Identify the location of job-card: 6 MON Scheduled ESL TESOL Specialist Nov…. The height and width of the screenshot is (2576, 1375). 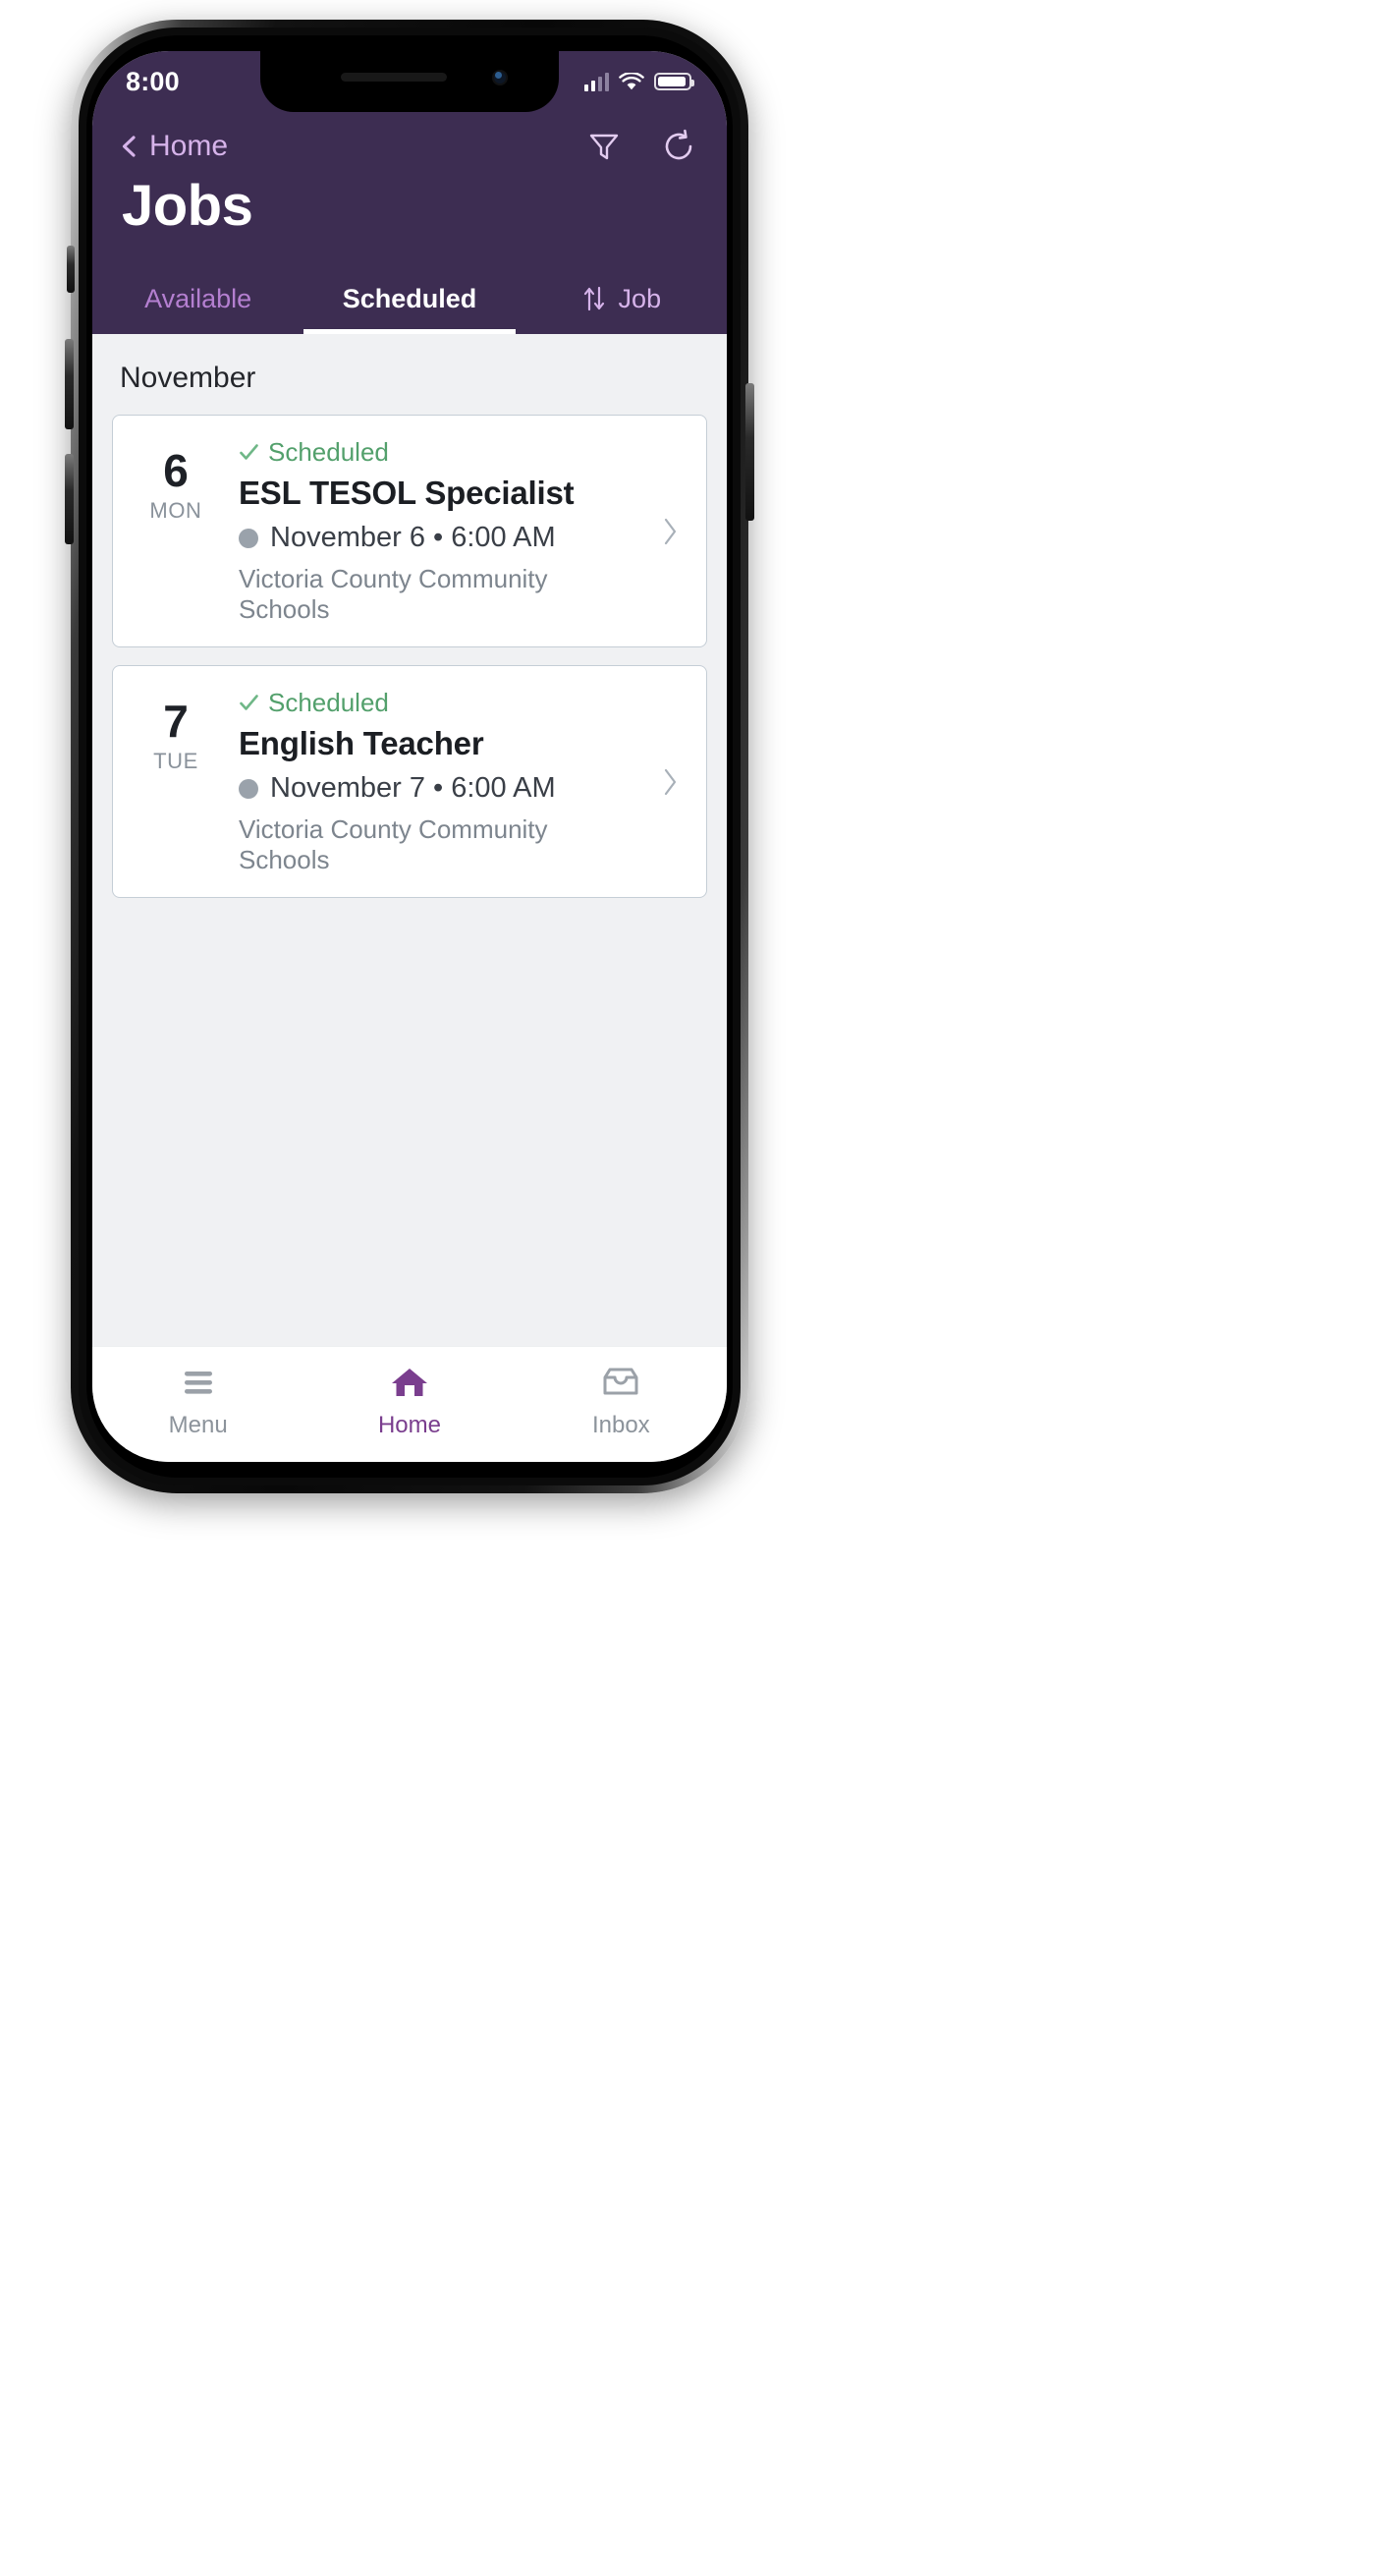
(409, 531).